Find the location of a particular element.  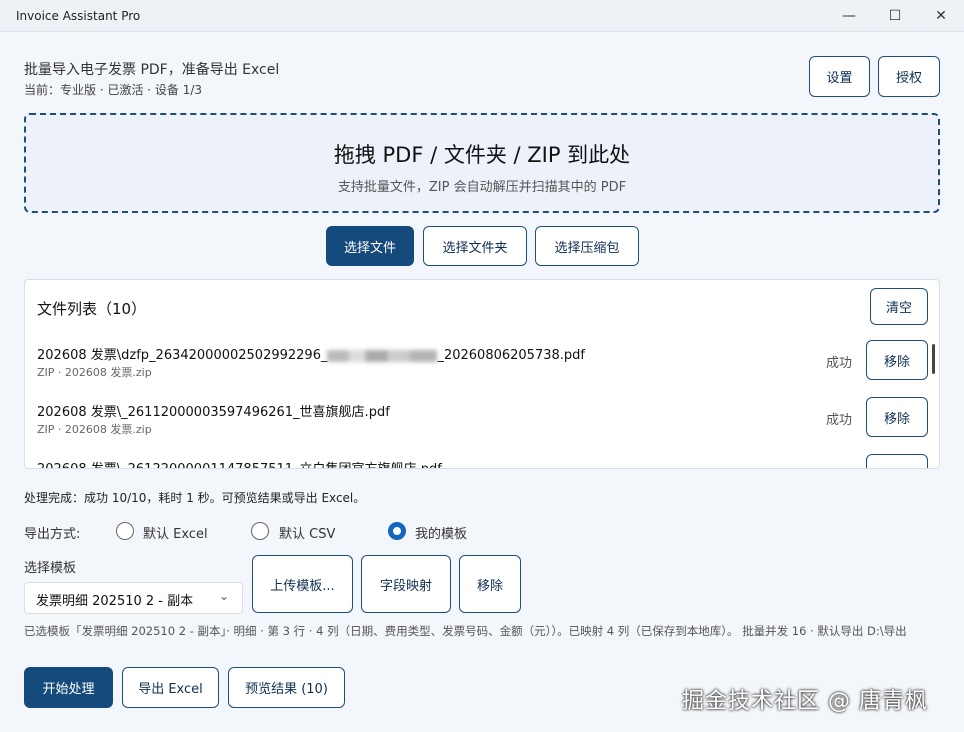

field-mapping-button: 字段映射 is located at coordinates (406, 584).